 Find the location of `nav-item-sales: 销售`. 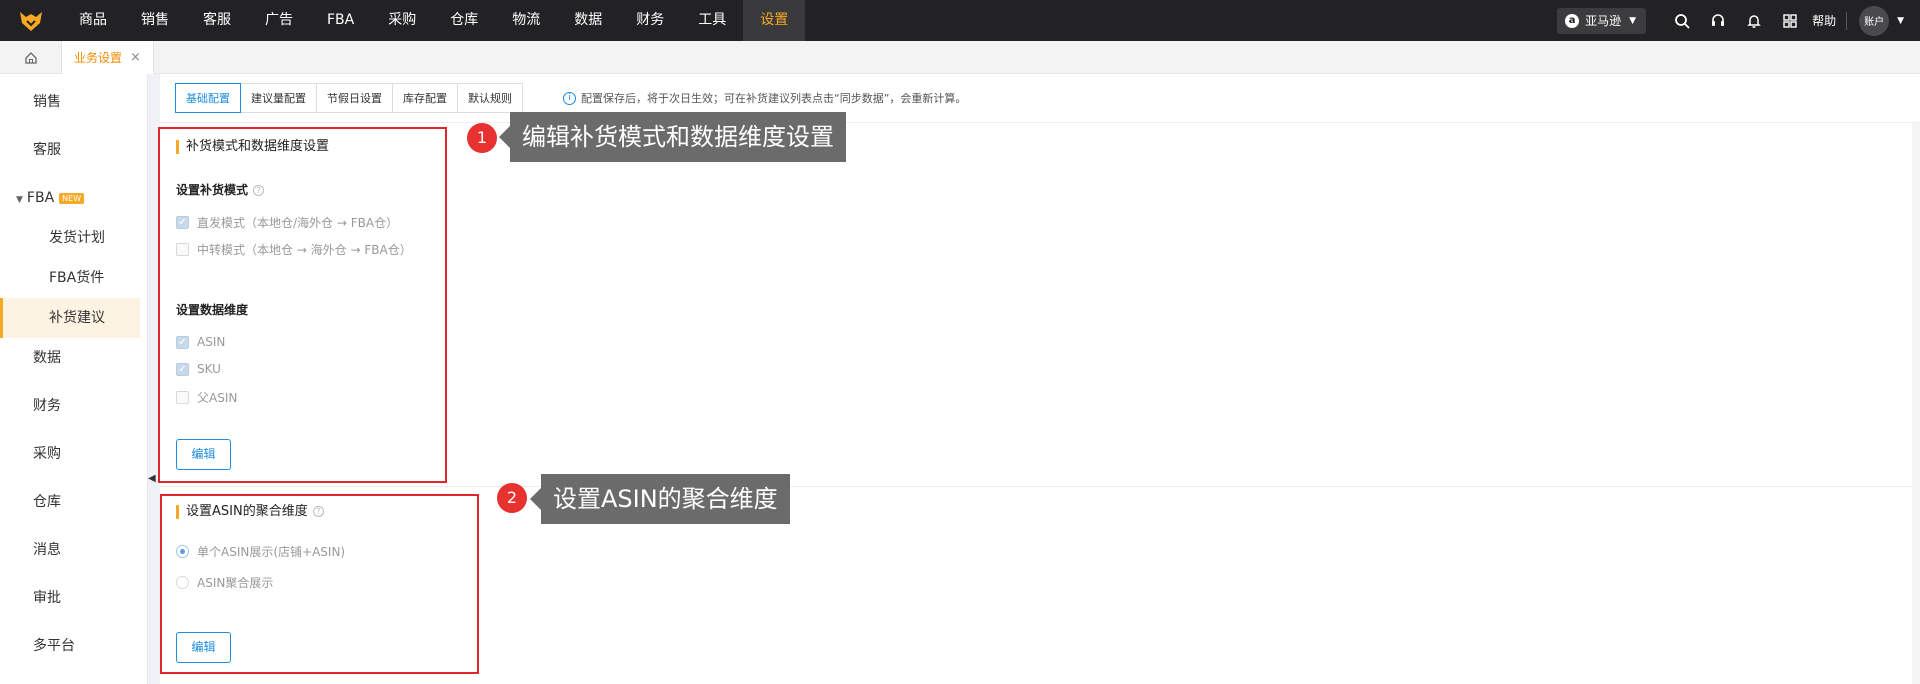

nav-item-sales: 销售 is located at coordinates (155, 20).